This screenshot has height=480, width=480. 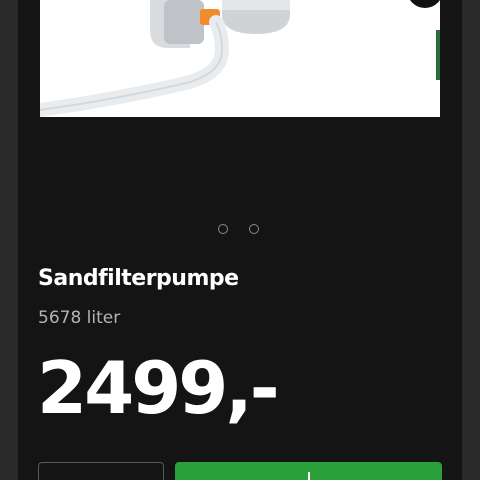 I want to click on cart-icon, so click(x=309, y=476).